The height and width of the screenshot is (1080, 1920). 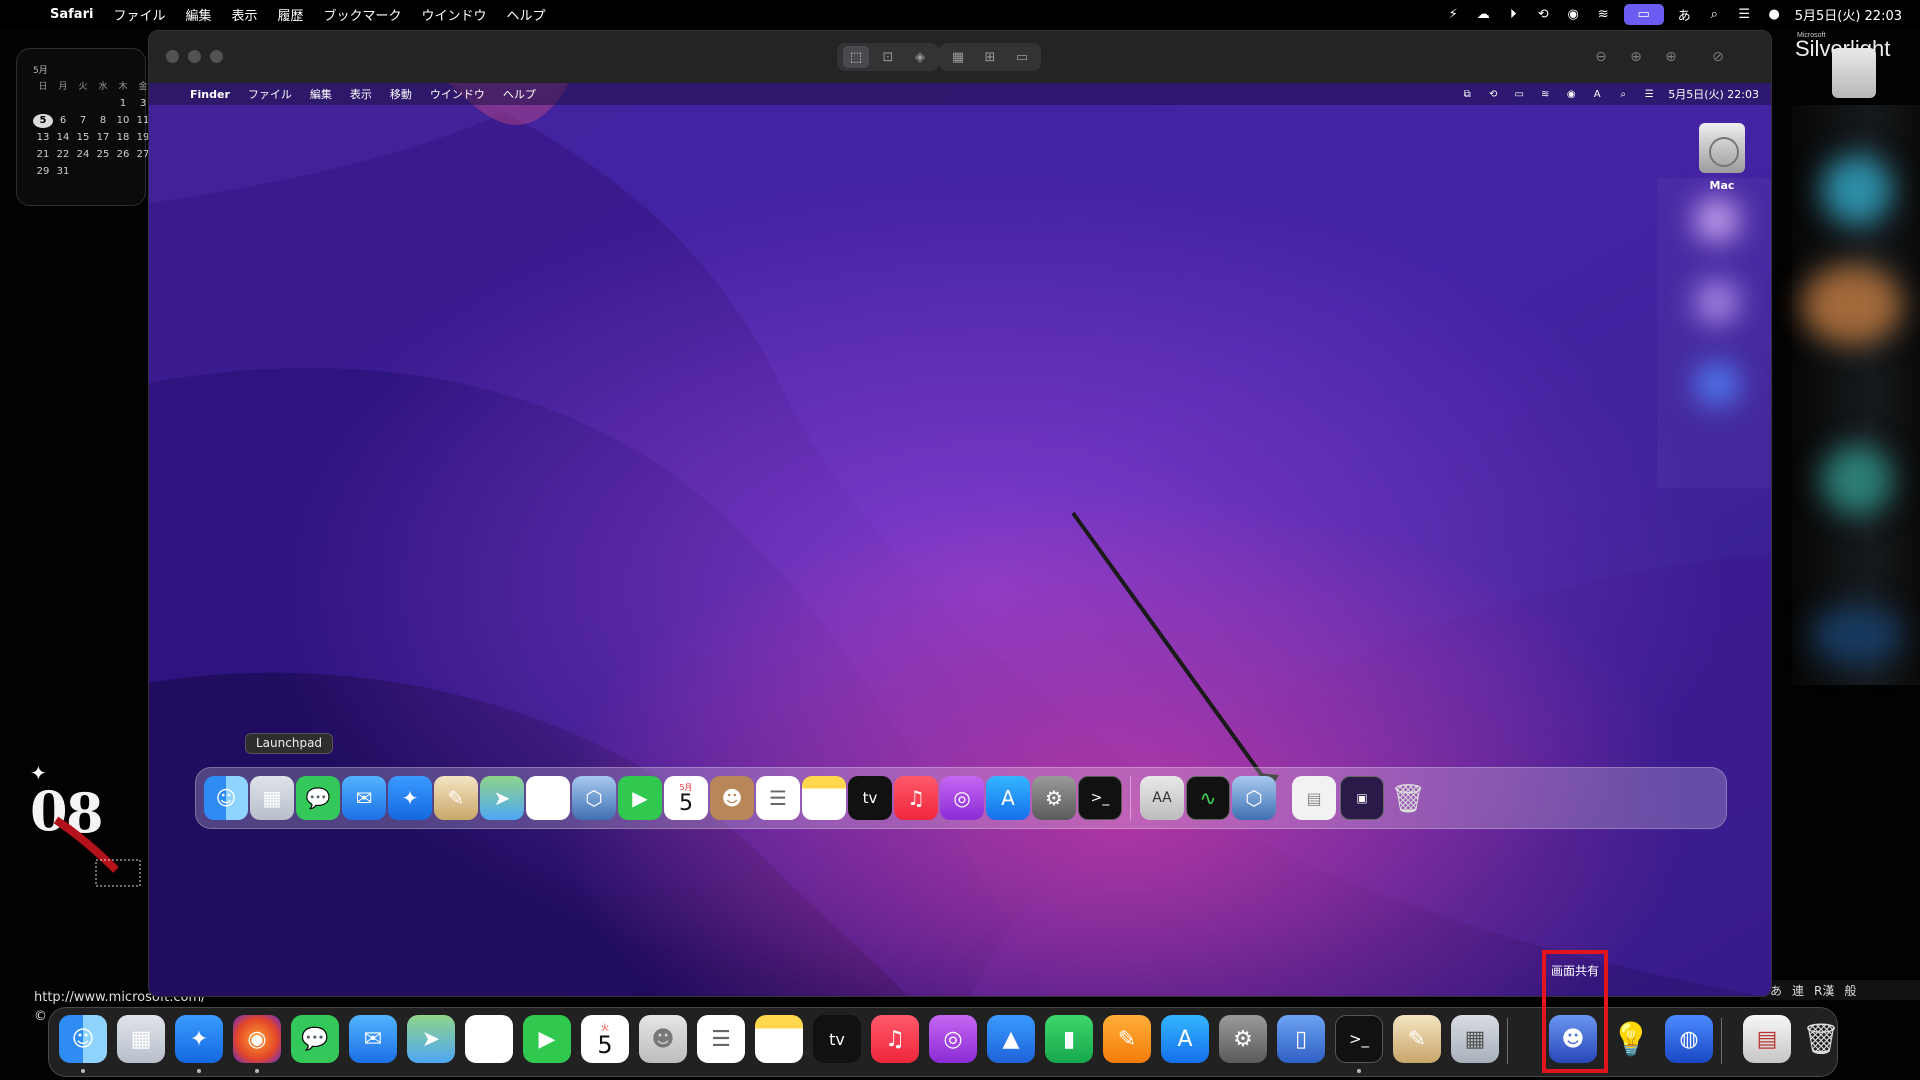 What do you see at coordinates (43, 155) in the screenshot?
I see `calendar-day: 21` at bounding box center [43, 155].